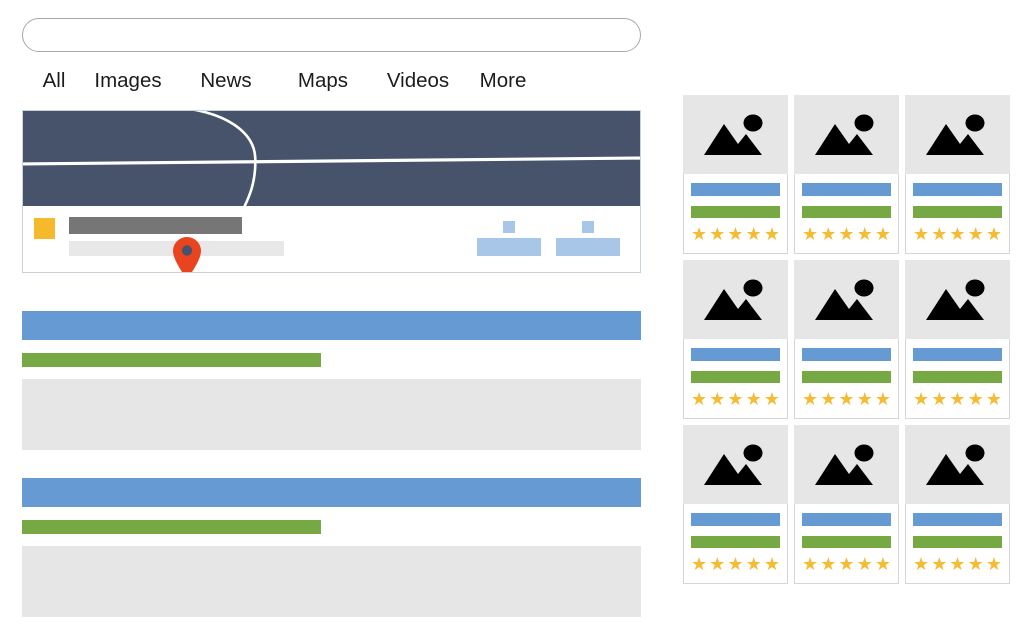 Image resolution: width=1024 pixels, height=644 pixels. I want to click on map-road-horizontal, so click(331, 161).